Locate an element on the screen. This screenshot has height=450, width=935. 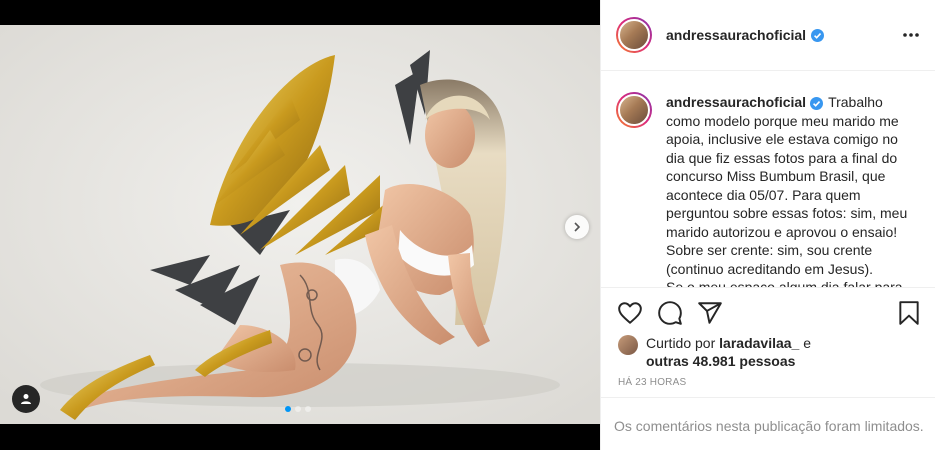
chevron-right-icon is located at coordinates (577, 227).